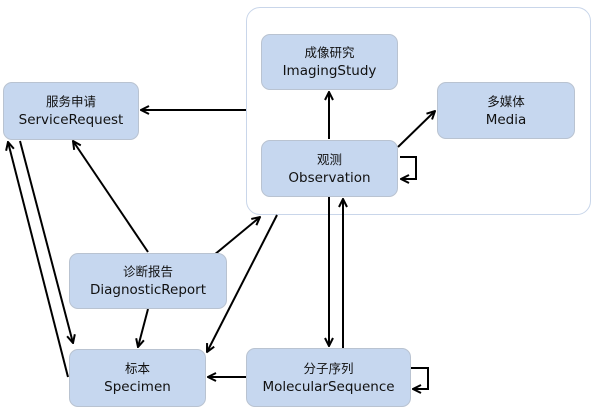 This screenshot has width=597, height=411. What do you see at coordinates (506, 119) in the screenshot?
I see `node-label-en: Media` at bounding box center [506, 119].